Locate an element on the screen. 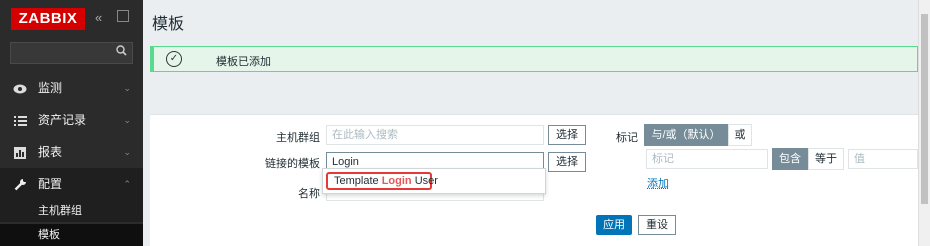 The height and width of the screenshot is (246, 930). menu-label: 配置 is located at coordinates (50, 184).